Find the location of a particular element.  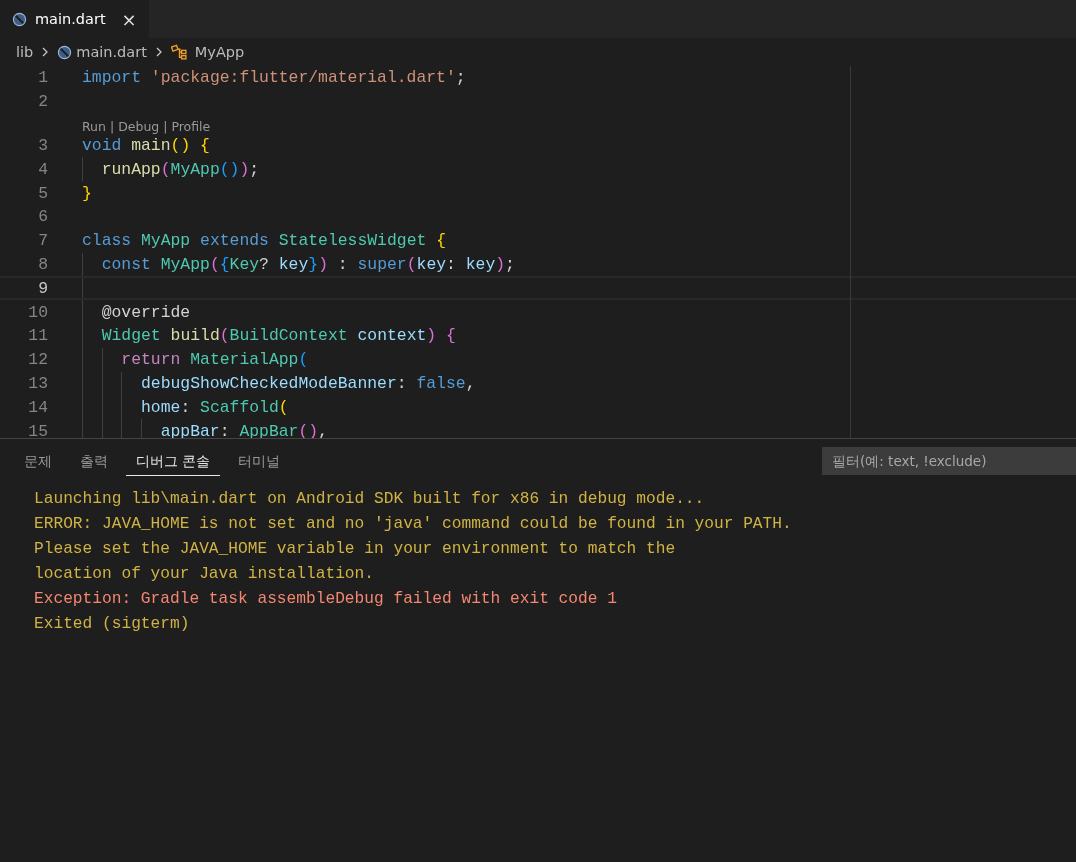

panel-tab: 터미널 is located at coordinates (259, 461).